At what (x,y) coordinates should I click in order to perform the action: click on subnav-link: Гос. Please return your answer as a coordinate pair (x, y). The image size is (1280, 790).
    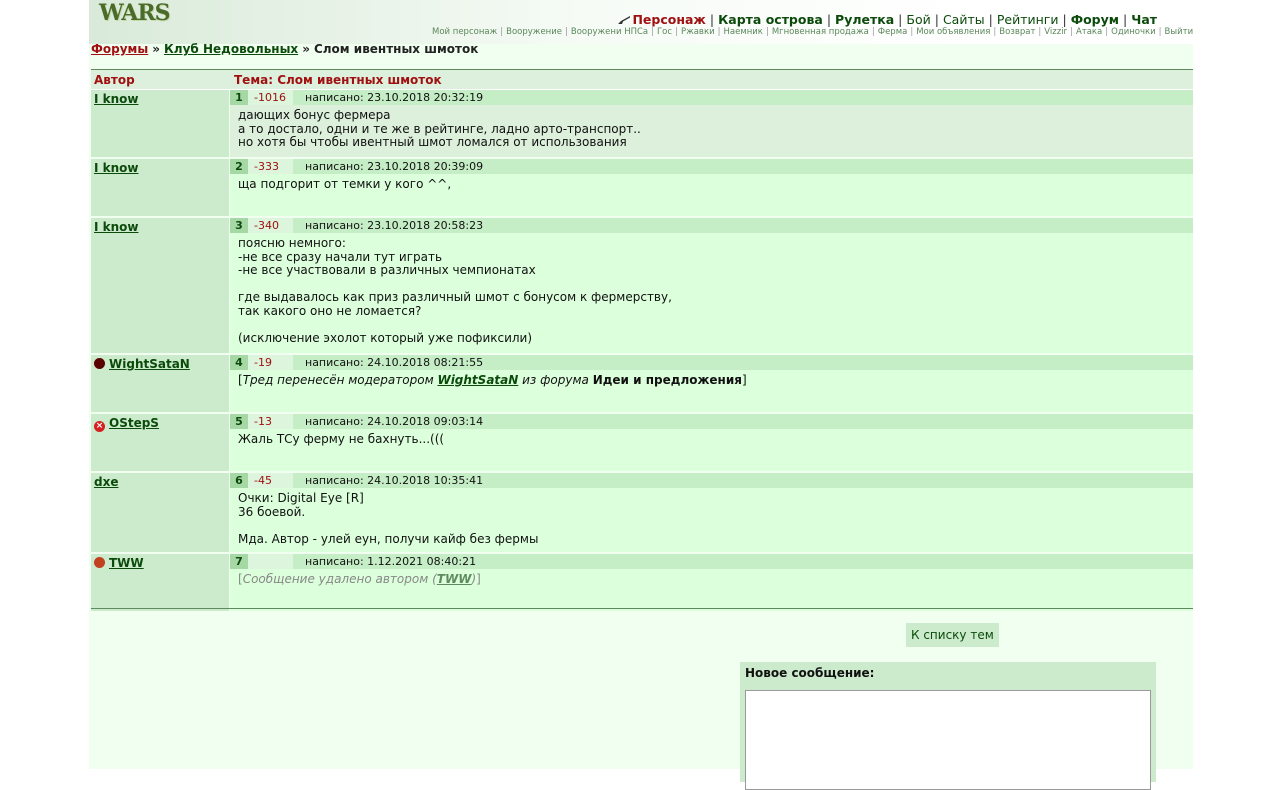
    Looking at the image, I should click on (664, 32).